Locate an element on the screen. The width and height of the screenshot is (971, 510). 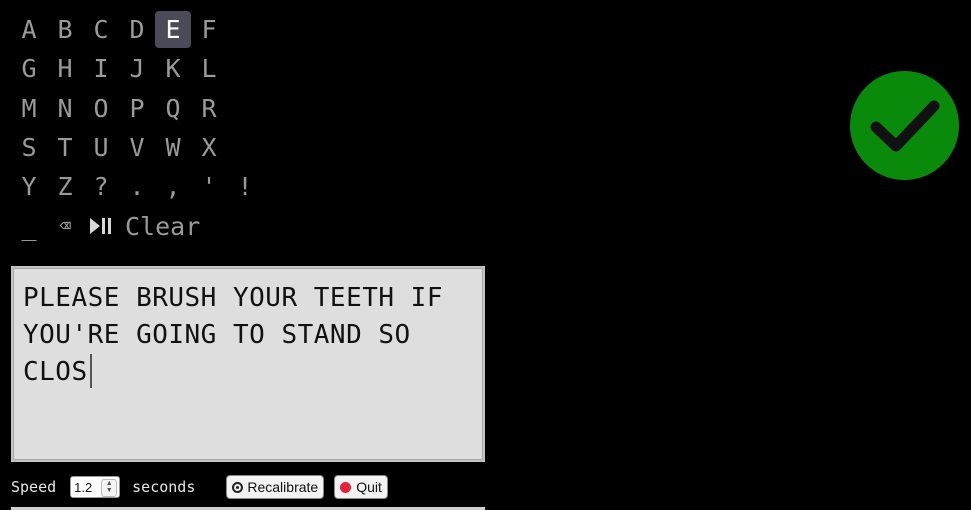
grid-row-1: A B C D E F is located at coordinates (137, 29).